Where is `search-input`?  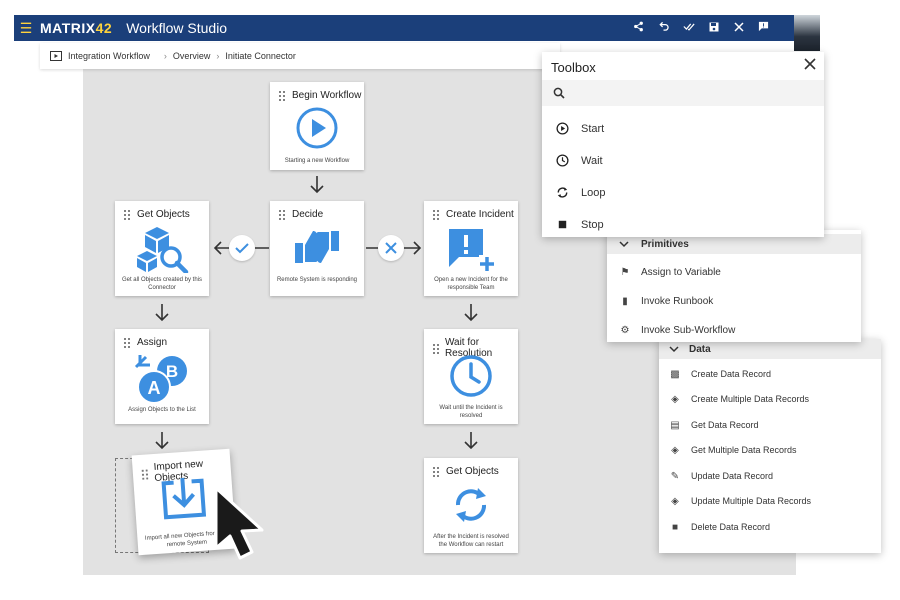
search-input is located at coordinates (692, 93).